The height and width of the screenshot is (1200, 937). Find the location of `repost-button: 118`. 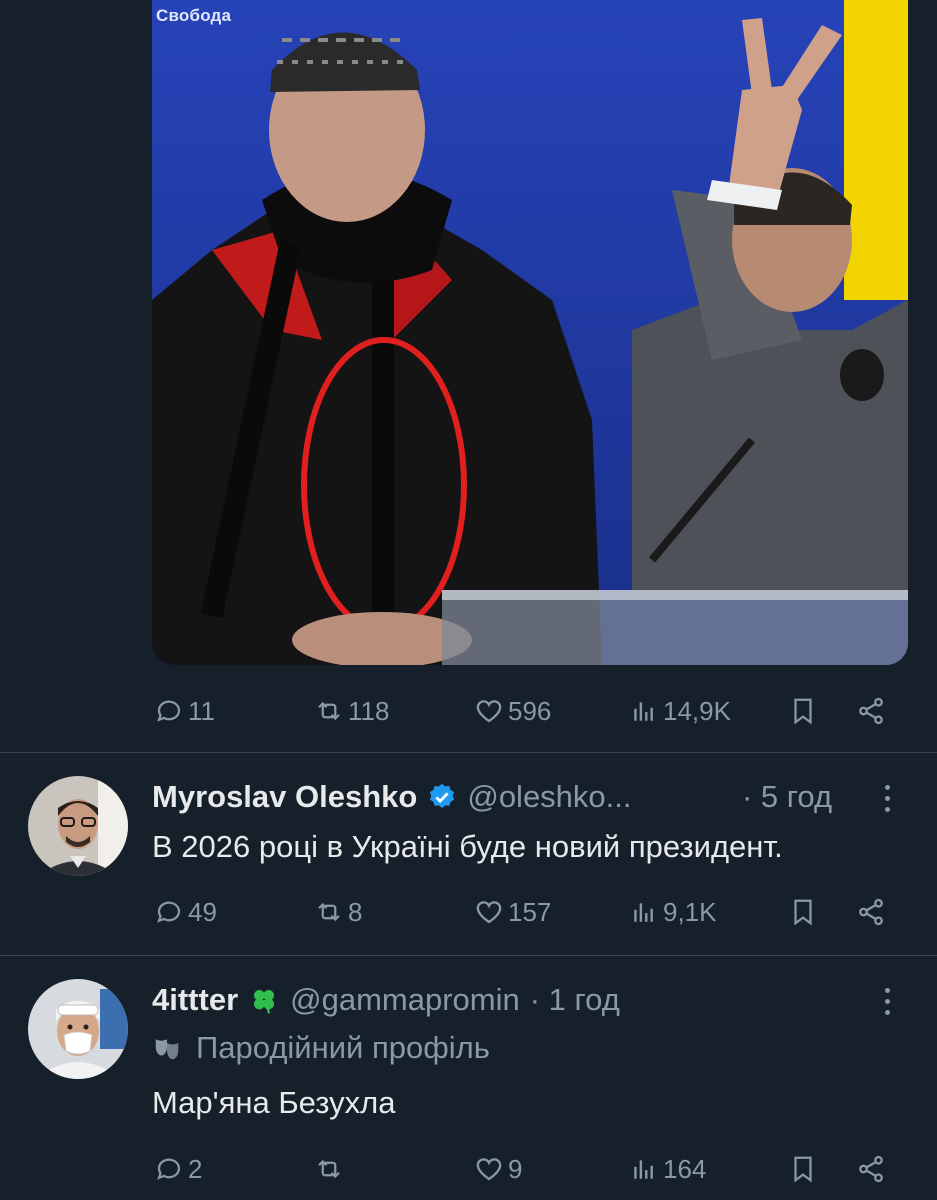

repost-button: 118 is located at coordinates (350, 711).